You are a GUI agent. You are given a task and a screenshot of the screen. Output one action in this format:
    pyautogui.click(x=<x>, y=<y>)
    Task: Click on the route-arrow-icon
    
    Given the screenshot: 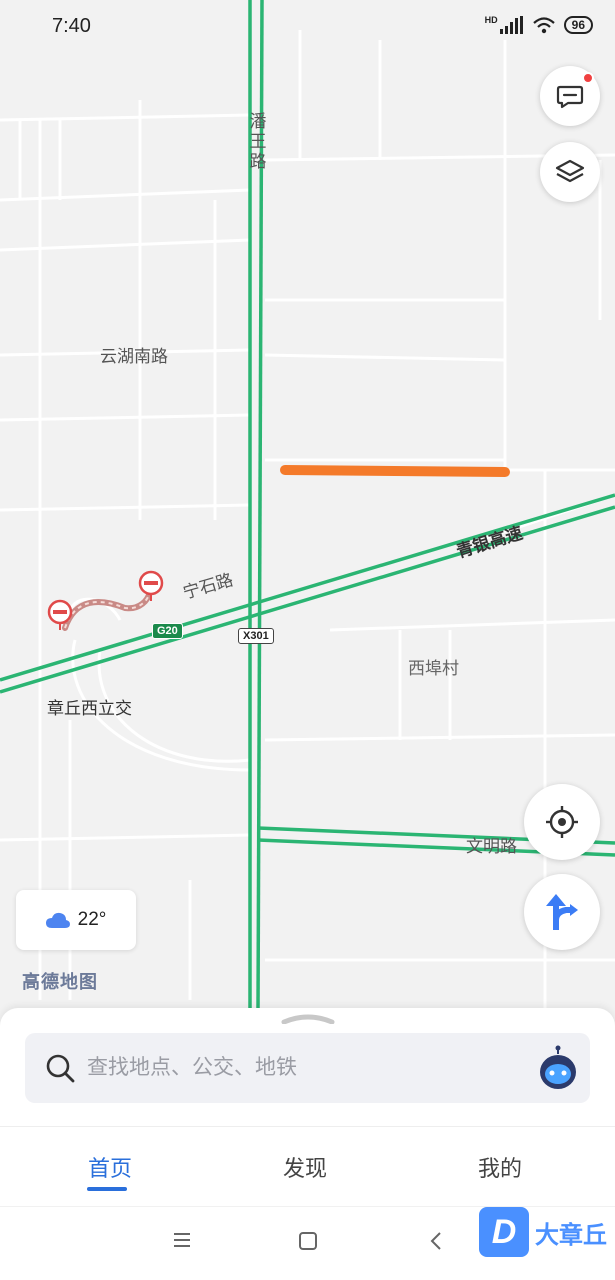 What is the action you would take?
    pyautogui.click(x=562, y=912)
    